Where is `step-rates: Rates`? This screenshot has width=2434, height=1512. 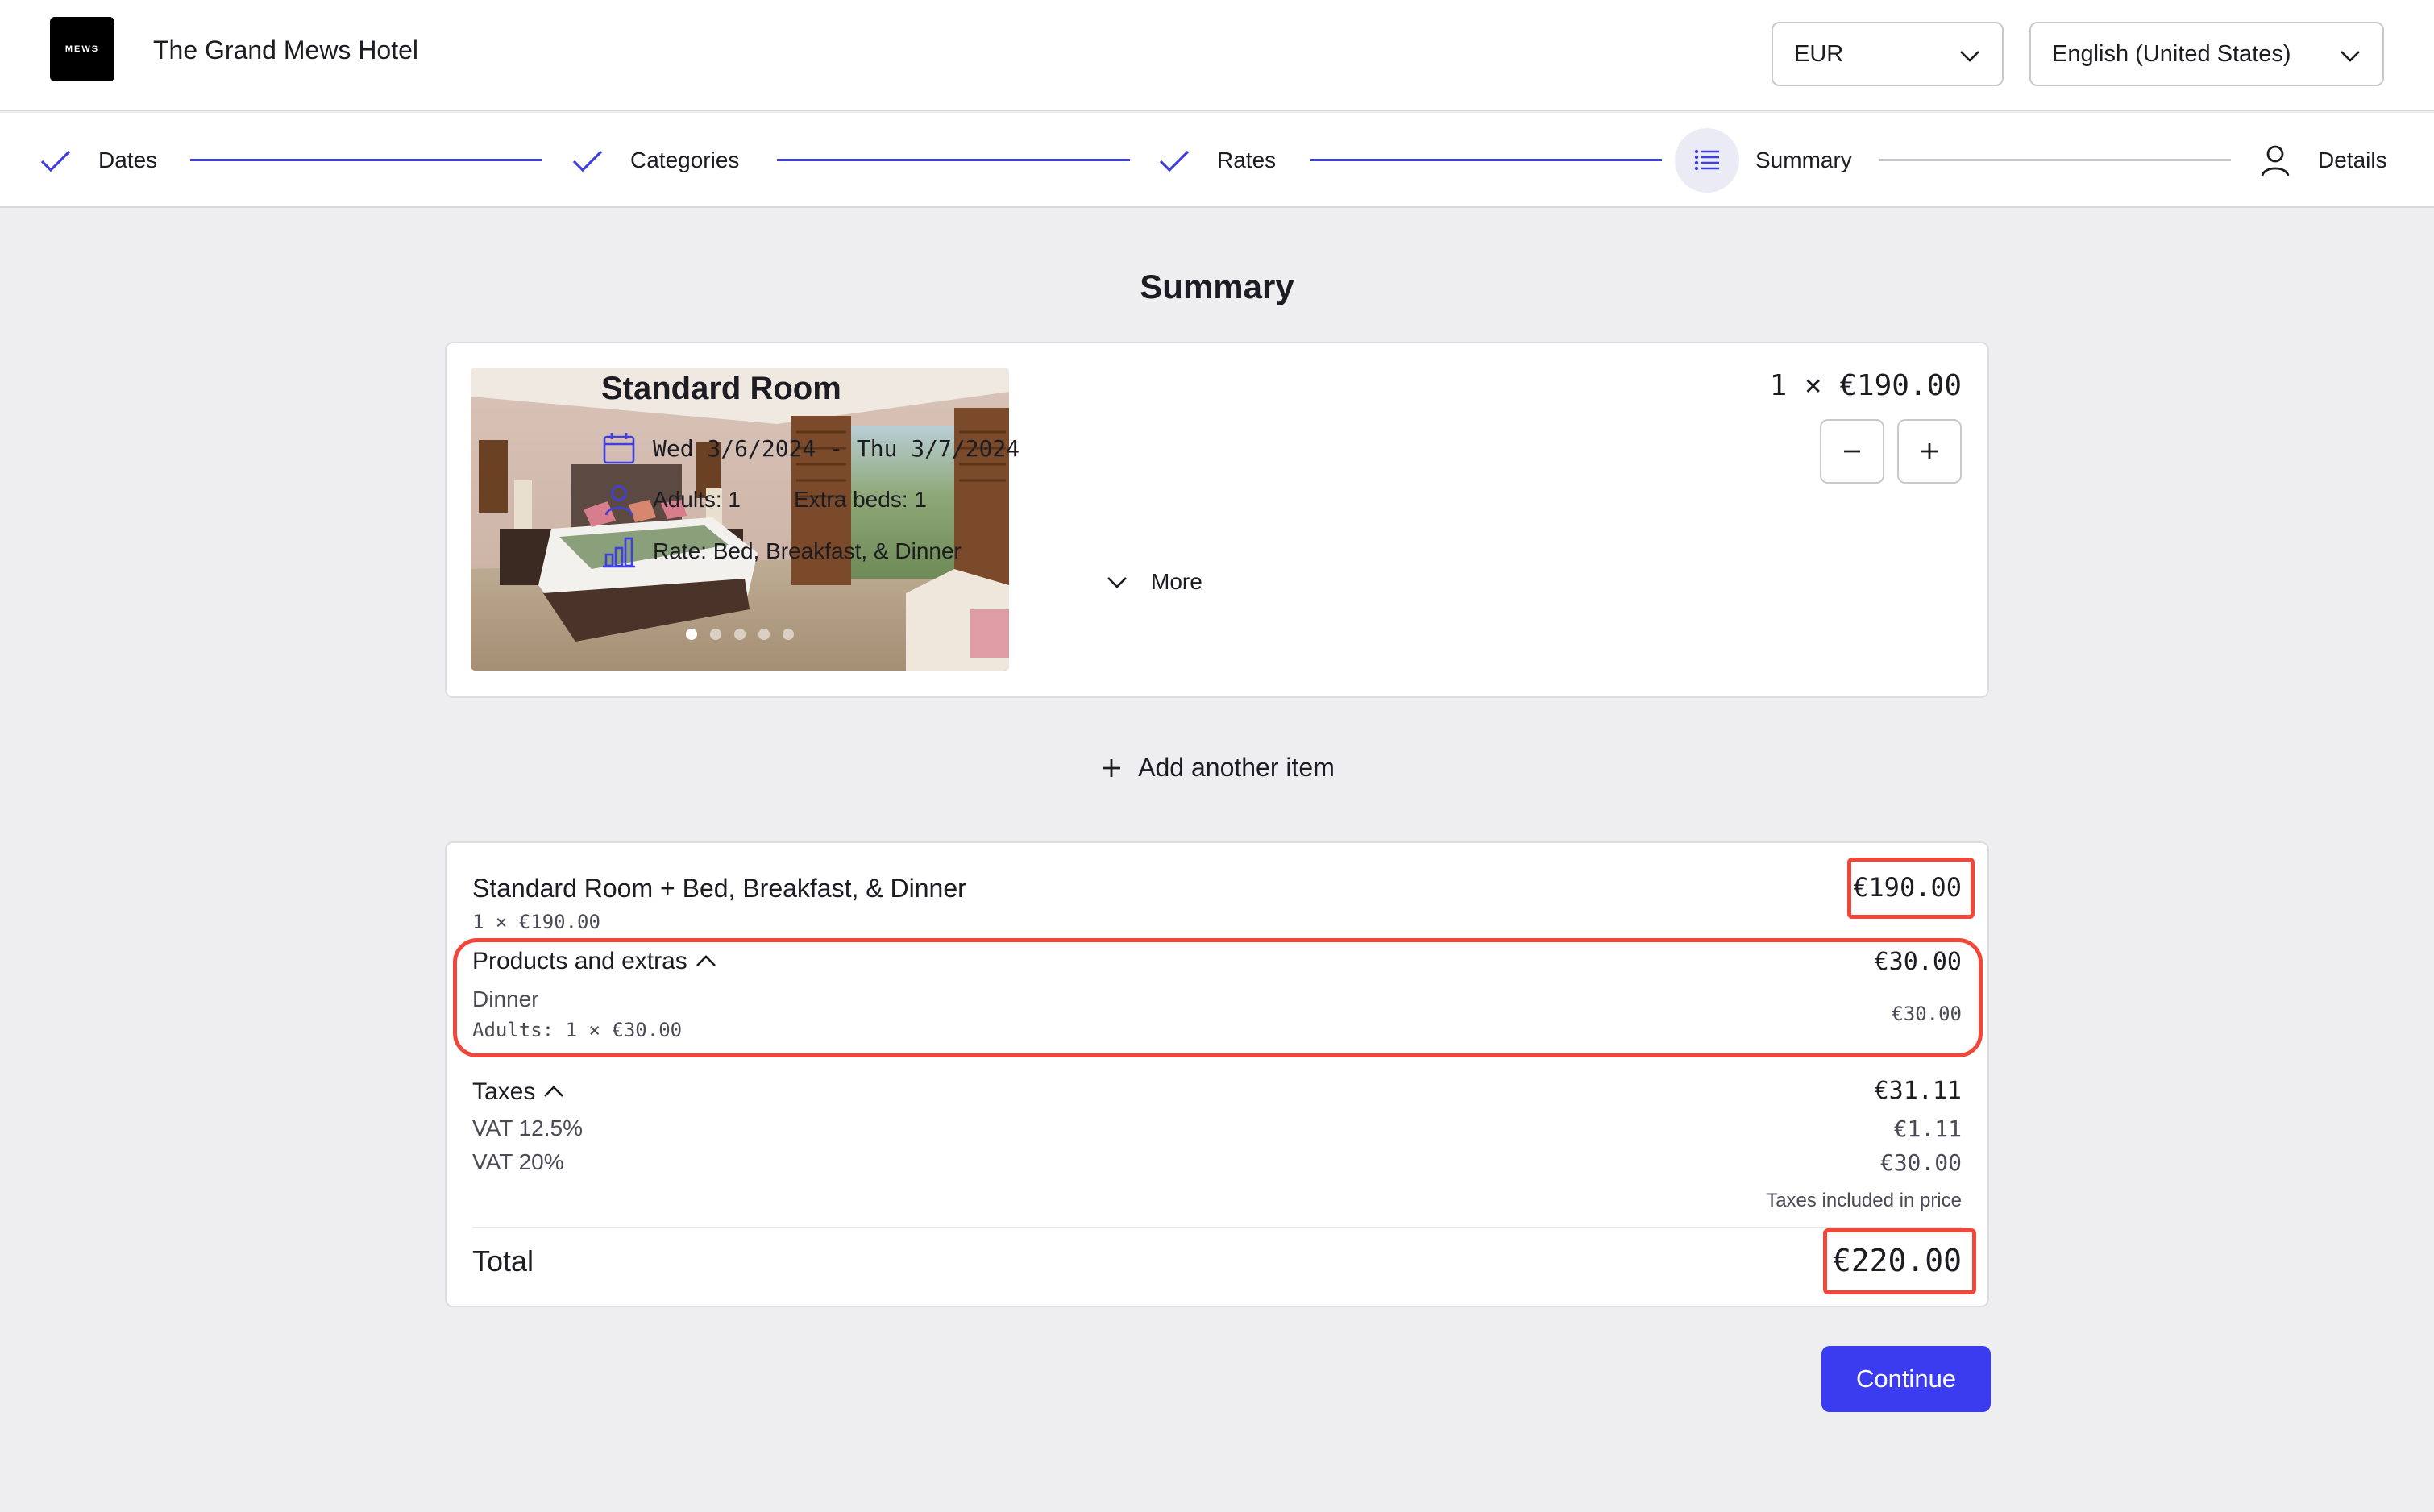 step-rates: Rates is located at coordinates (1216, 160).